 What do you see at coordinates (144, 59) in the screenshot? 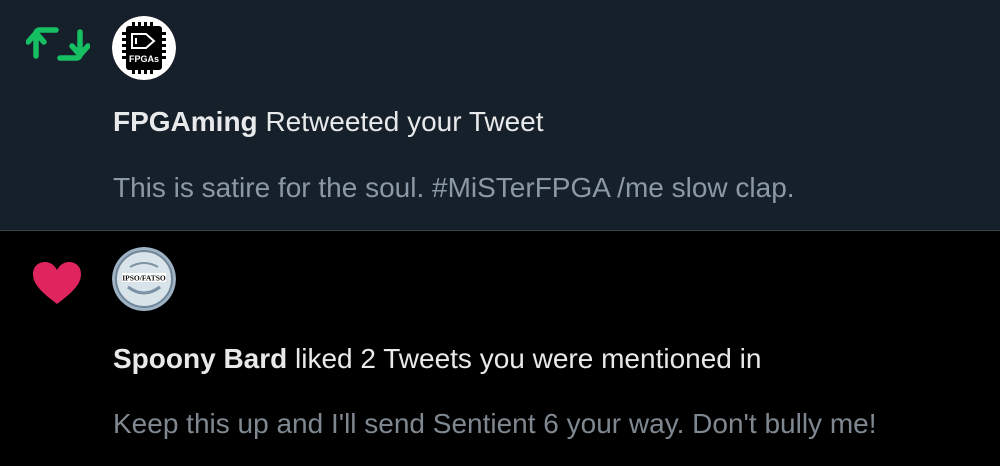
I see `avatar-label: FPGAs` at bounding box center [144, 59].